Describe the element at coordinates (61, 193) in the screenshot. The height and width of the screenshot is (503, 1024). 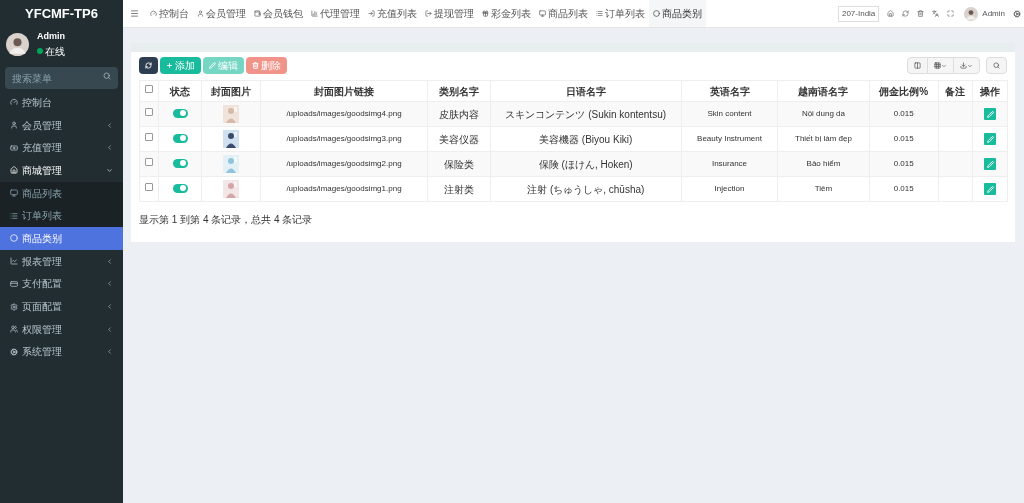
I see `sidebar-subitem: 商品列表` at that location.